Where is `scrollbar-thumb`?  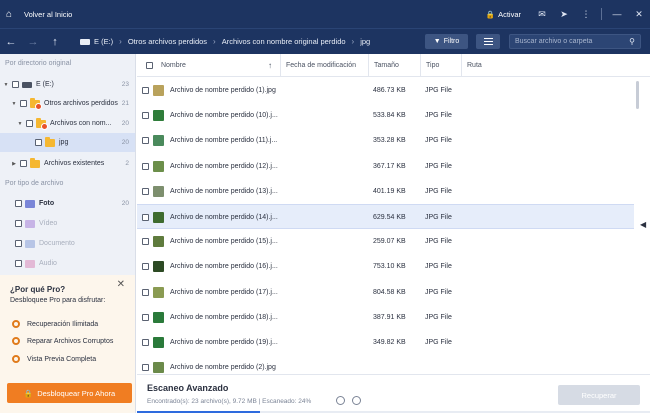 scrollbar-thumb is located at coordinates (637, 95).